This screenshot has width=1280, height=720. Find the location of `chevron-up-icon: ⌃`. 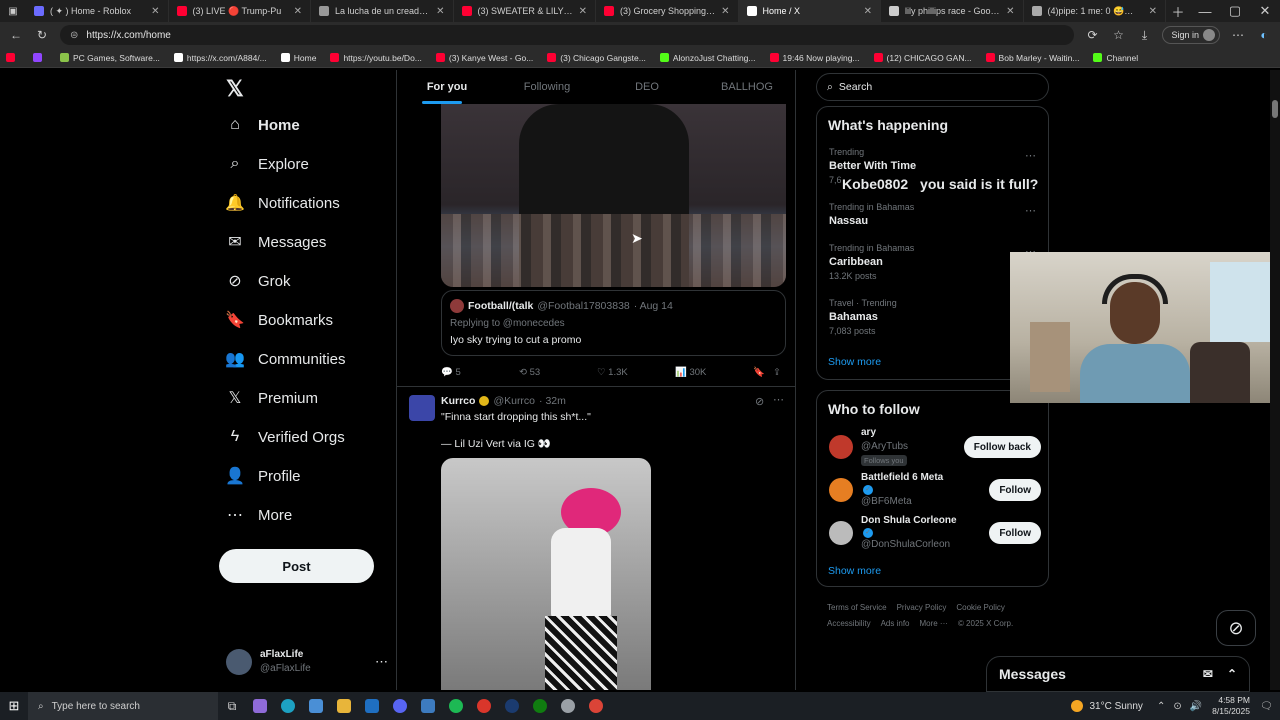

chevron-up-icon: ⌃ is located at coordinates (1161, 706).